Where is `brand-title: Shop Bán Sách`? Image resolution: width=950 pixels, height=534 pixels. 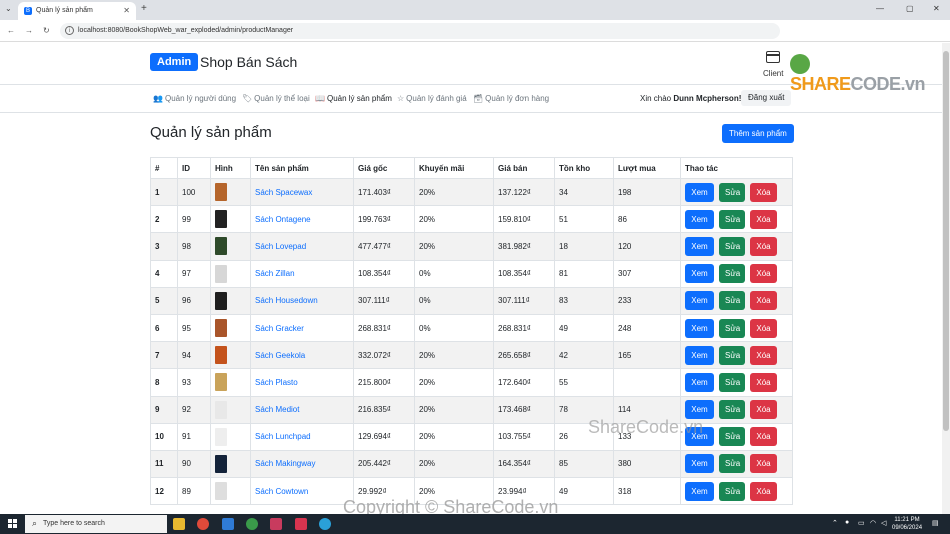 brand-title: Shop Bán Sách is located at coordinates (248, 62).